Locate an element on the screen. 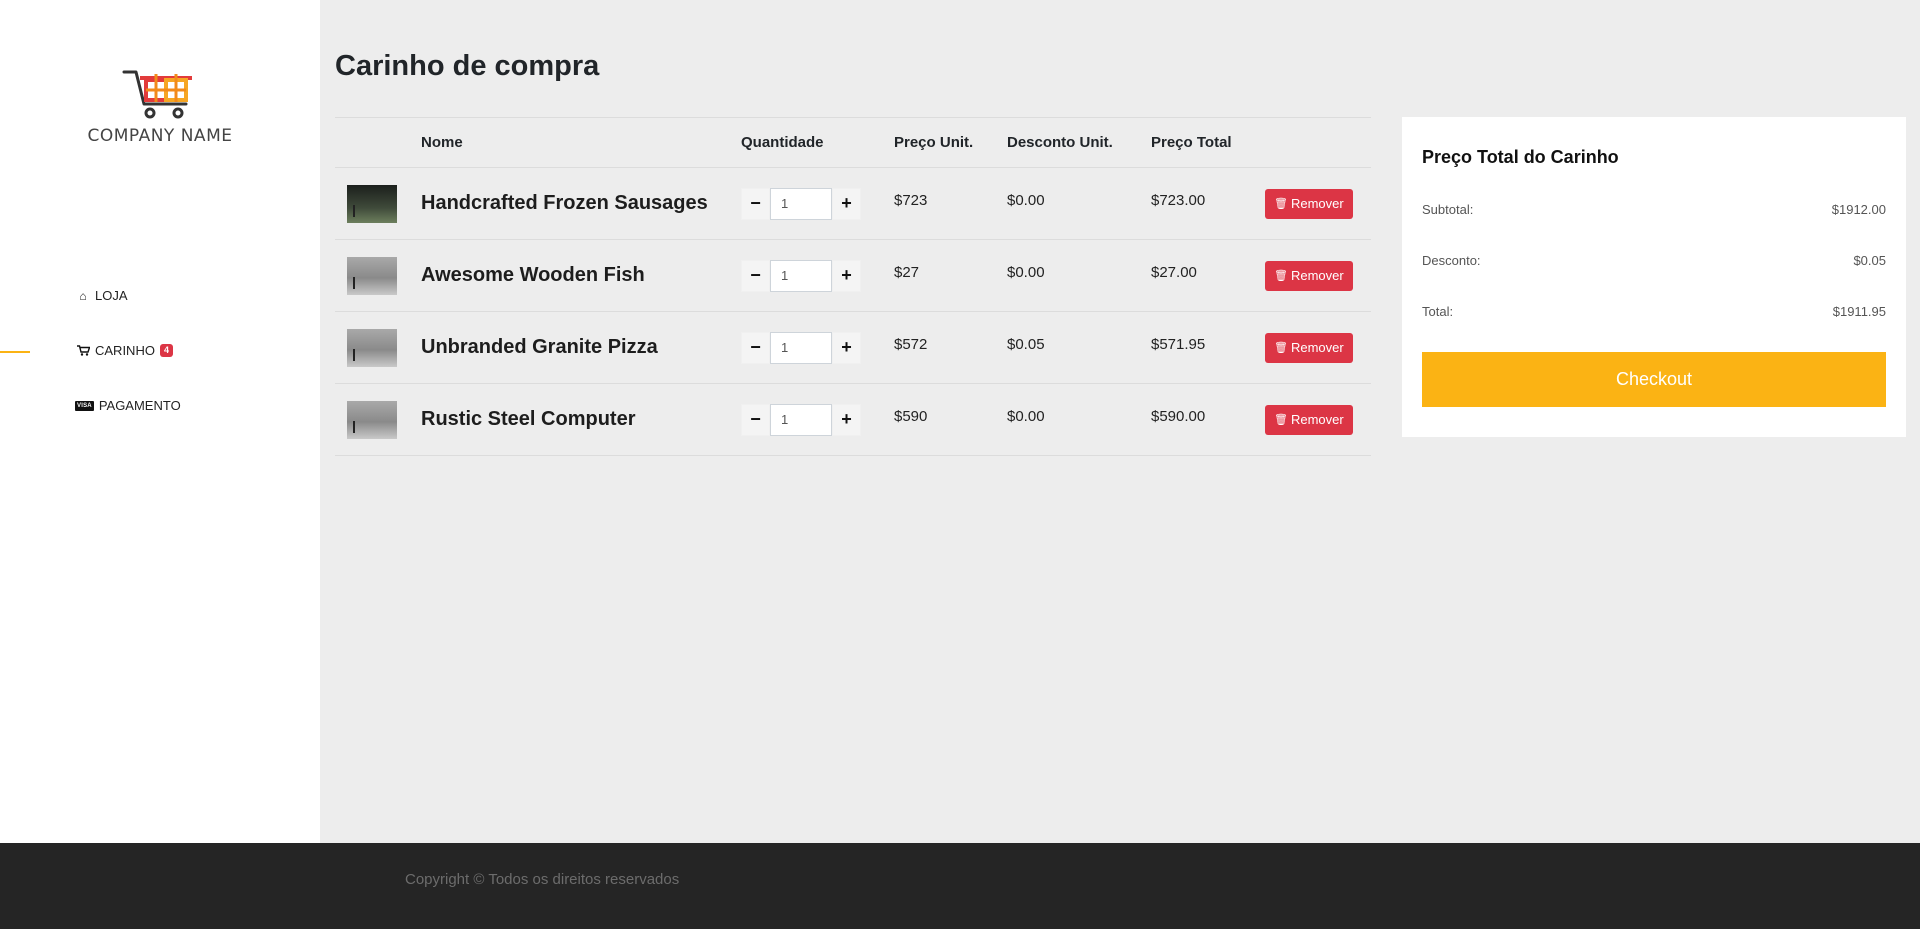 This screenshot has width=1920, height=929. nav-item-label: LOJA is located at coordinates (111, 295).